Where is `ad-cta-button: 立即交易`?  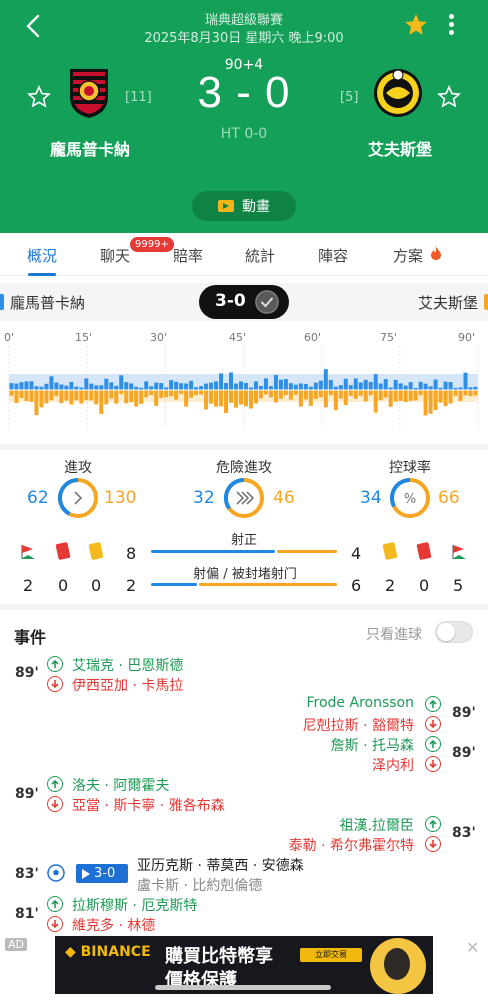
ad-cta-button: 立即交易 is located at coordinates (331, 955).